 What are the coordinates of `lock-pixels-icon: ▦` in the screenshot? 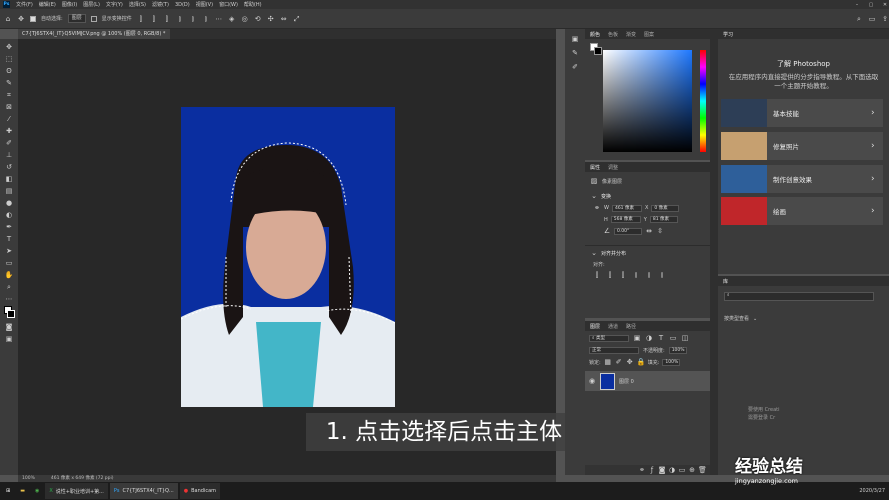 It's located at (608, 362).